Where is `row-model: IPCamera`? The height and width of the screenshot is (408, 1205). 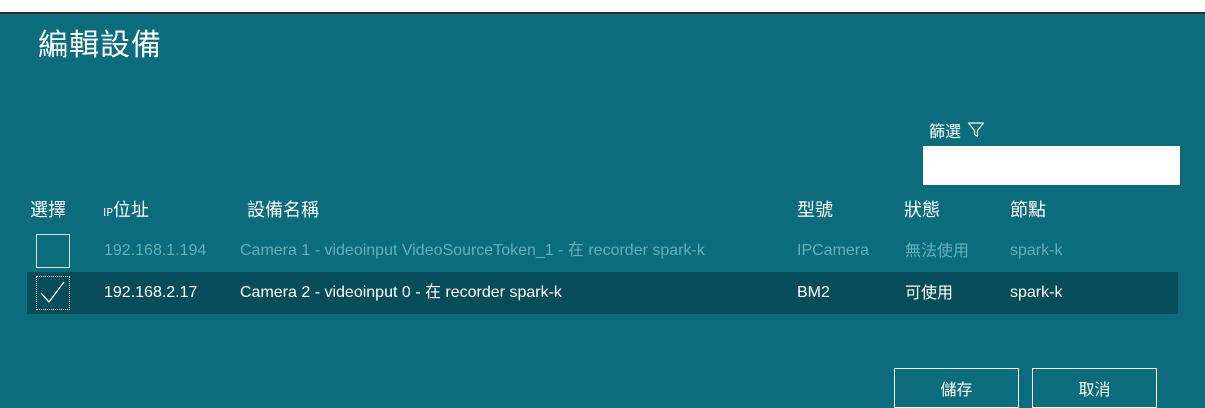 row-model: IPCamera is located at coordinates (833, 250).